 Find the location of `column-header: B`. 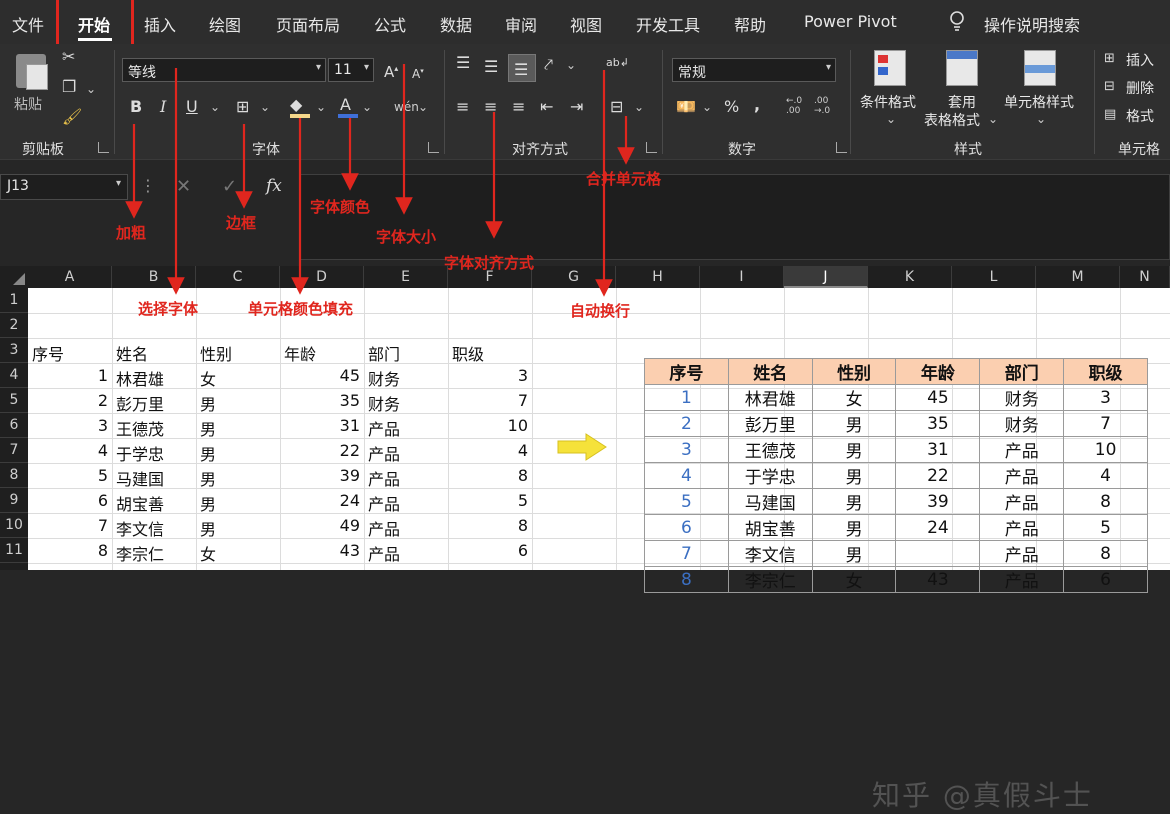

column-header: B is located at coordinates (154, 277).